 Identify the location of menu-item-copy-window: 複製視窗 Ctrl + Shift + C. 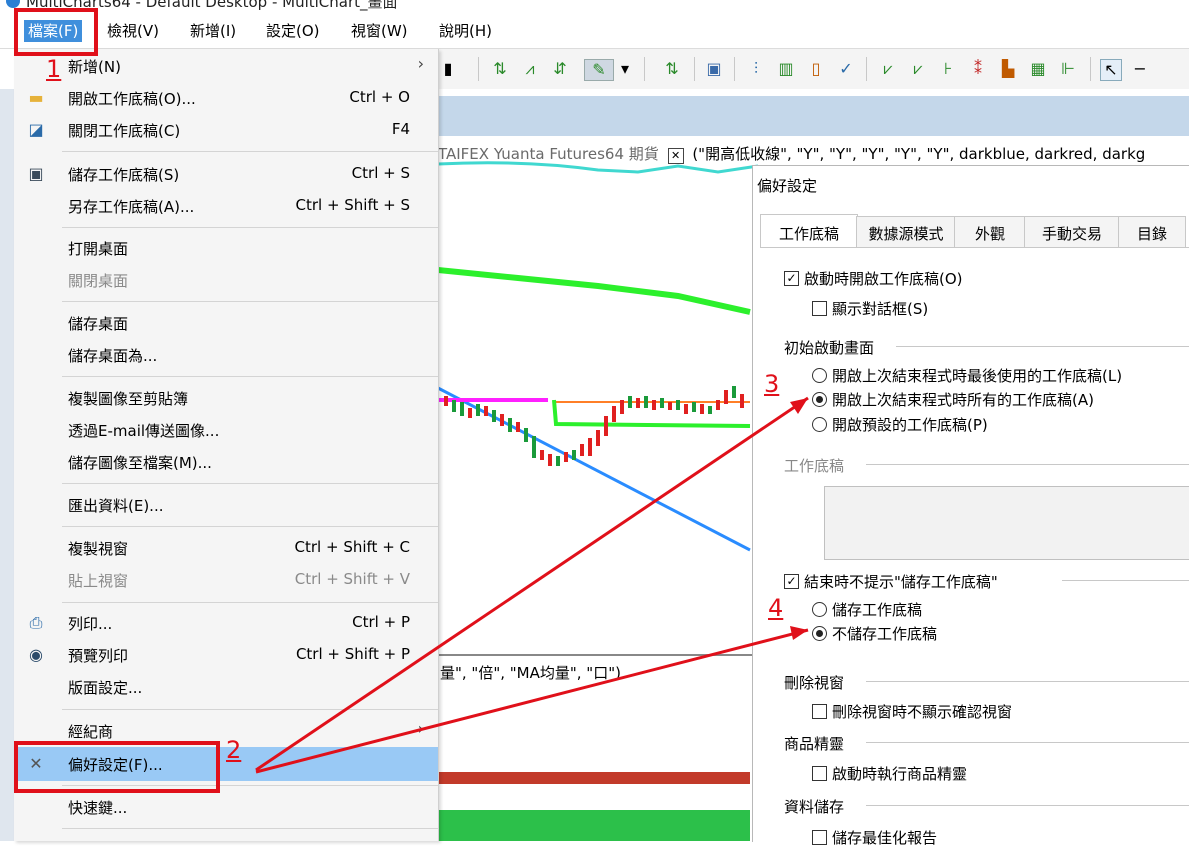
(226, 548).